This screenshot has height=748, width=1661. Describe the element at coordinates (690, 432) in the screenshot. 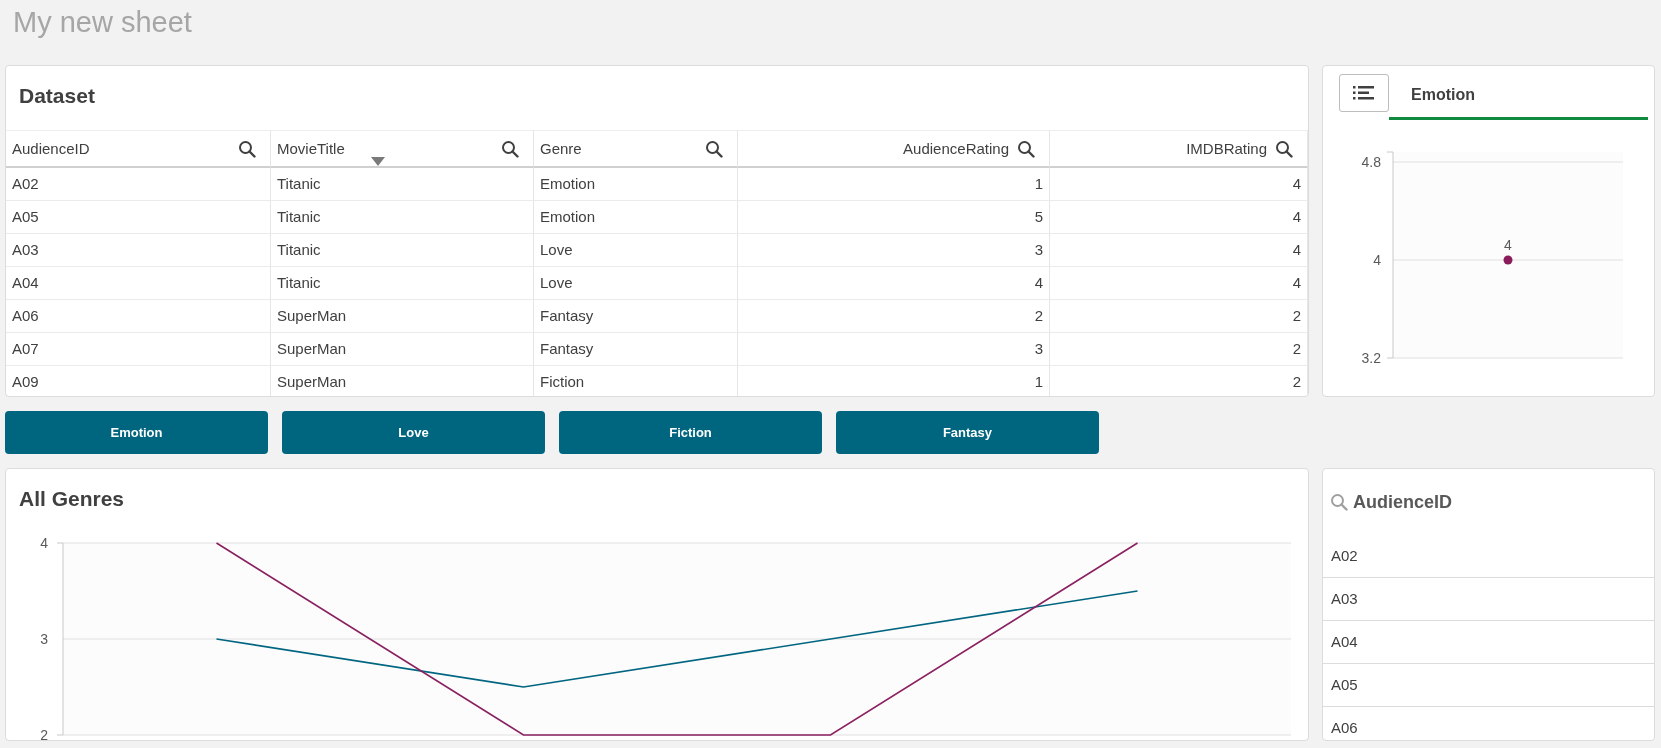

I see `filter-button: Fiction` at that location.